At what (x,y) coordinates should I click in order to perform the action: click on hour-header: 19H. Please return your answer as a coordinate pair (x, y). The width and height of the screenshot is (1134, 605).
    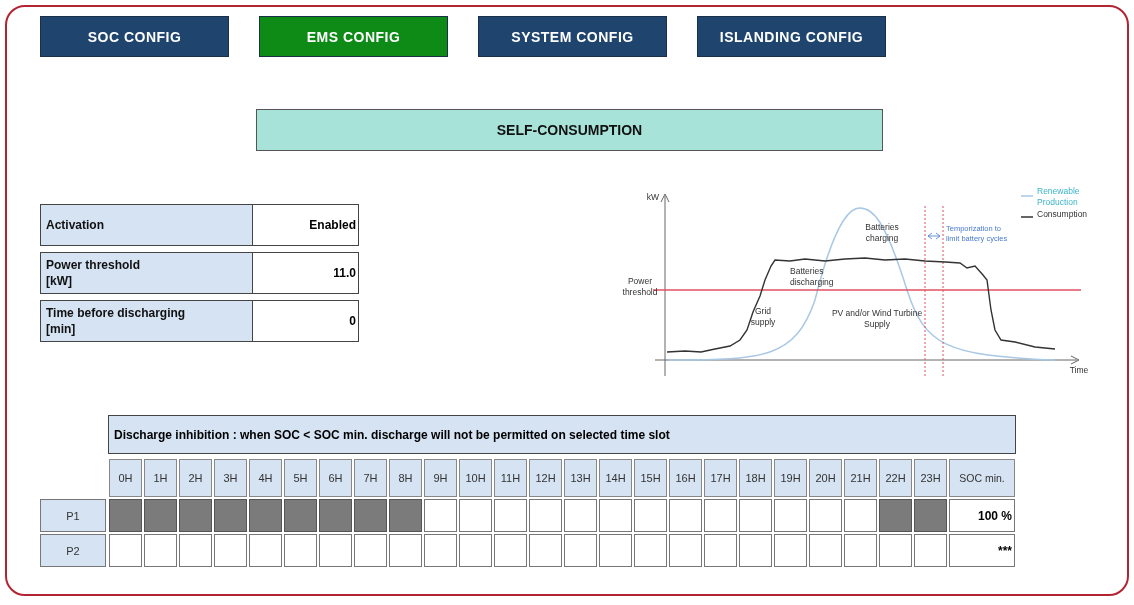
    Looking at the image, I should click on (790, 478).